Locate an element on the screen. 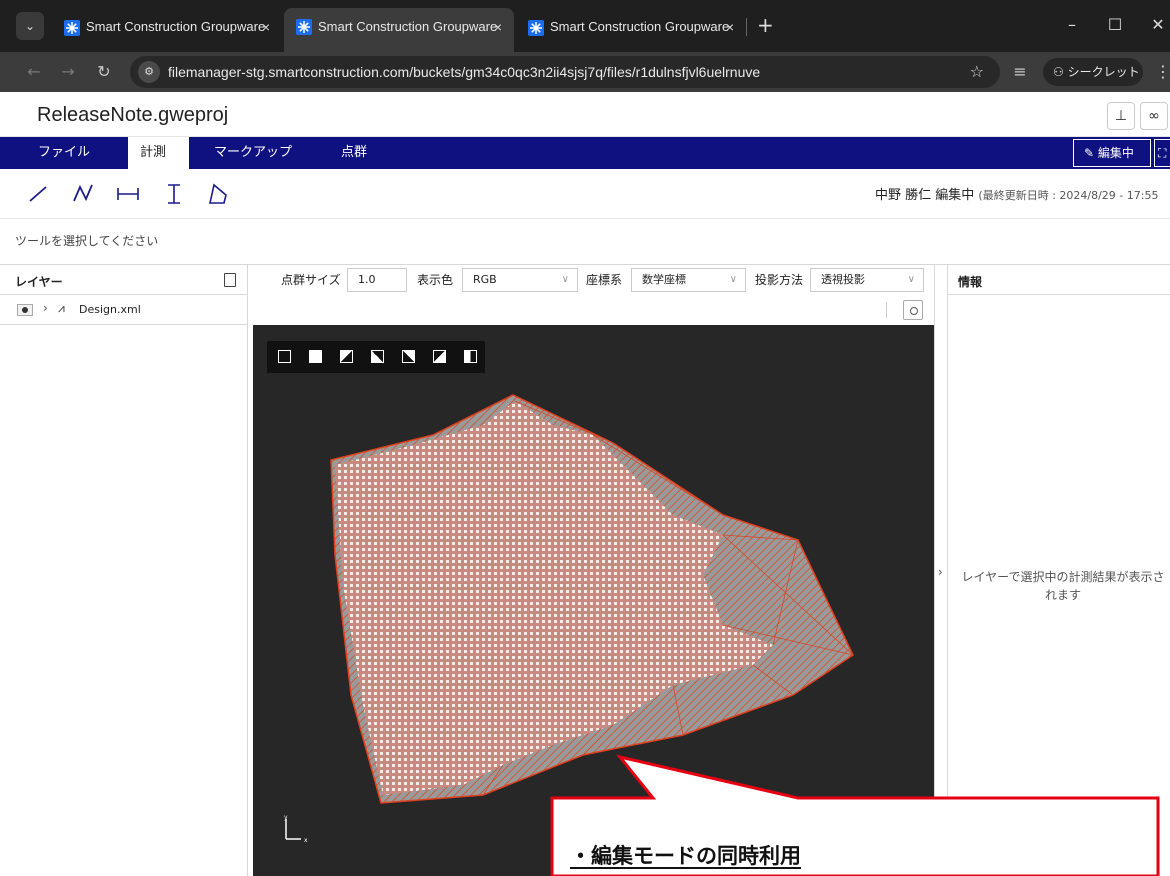  callout-text: ・編集モードの同時利用 is located at coordinates (685, 856).